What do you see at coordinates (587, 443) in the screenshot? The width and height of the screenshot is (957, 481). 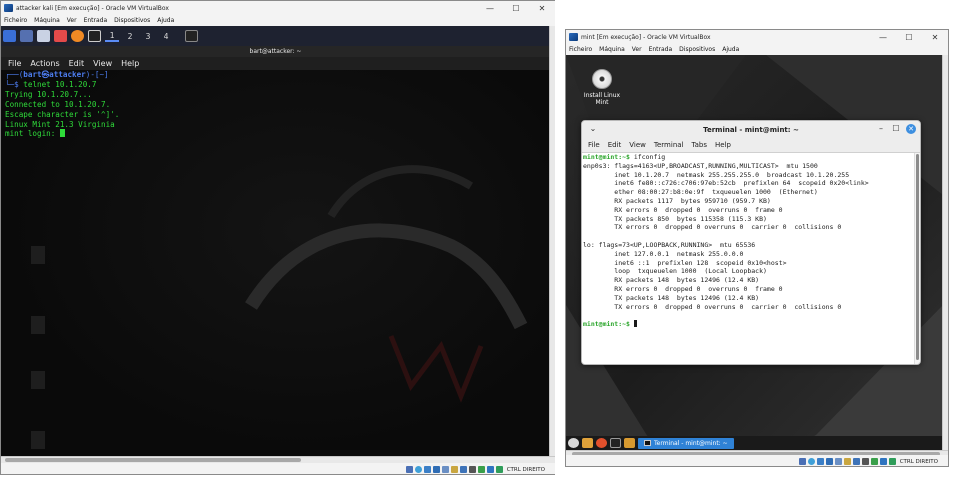 I see `files-icon` at bounding box center [587, 443].